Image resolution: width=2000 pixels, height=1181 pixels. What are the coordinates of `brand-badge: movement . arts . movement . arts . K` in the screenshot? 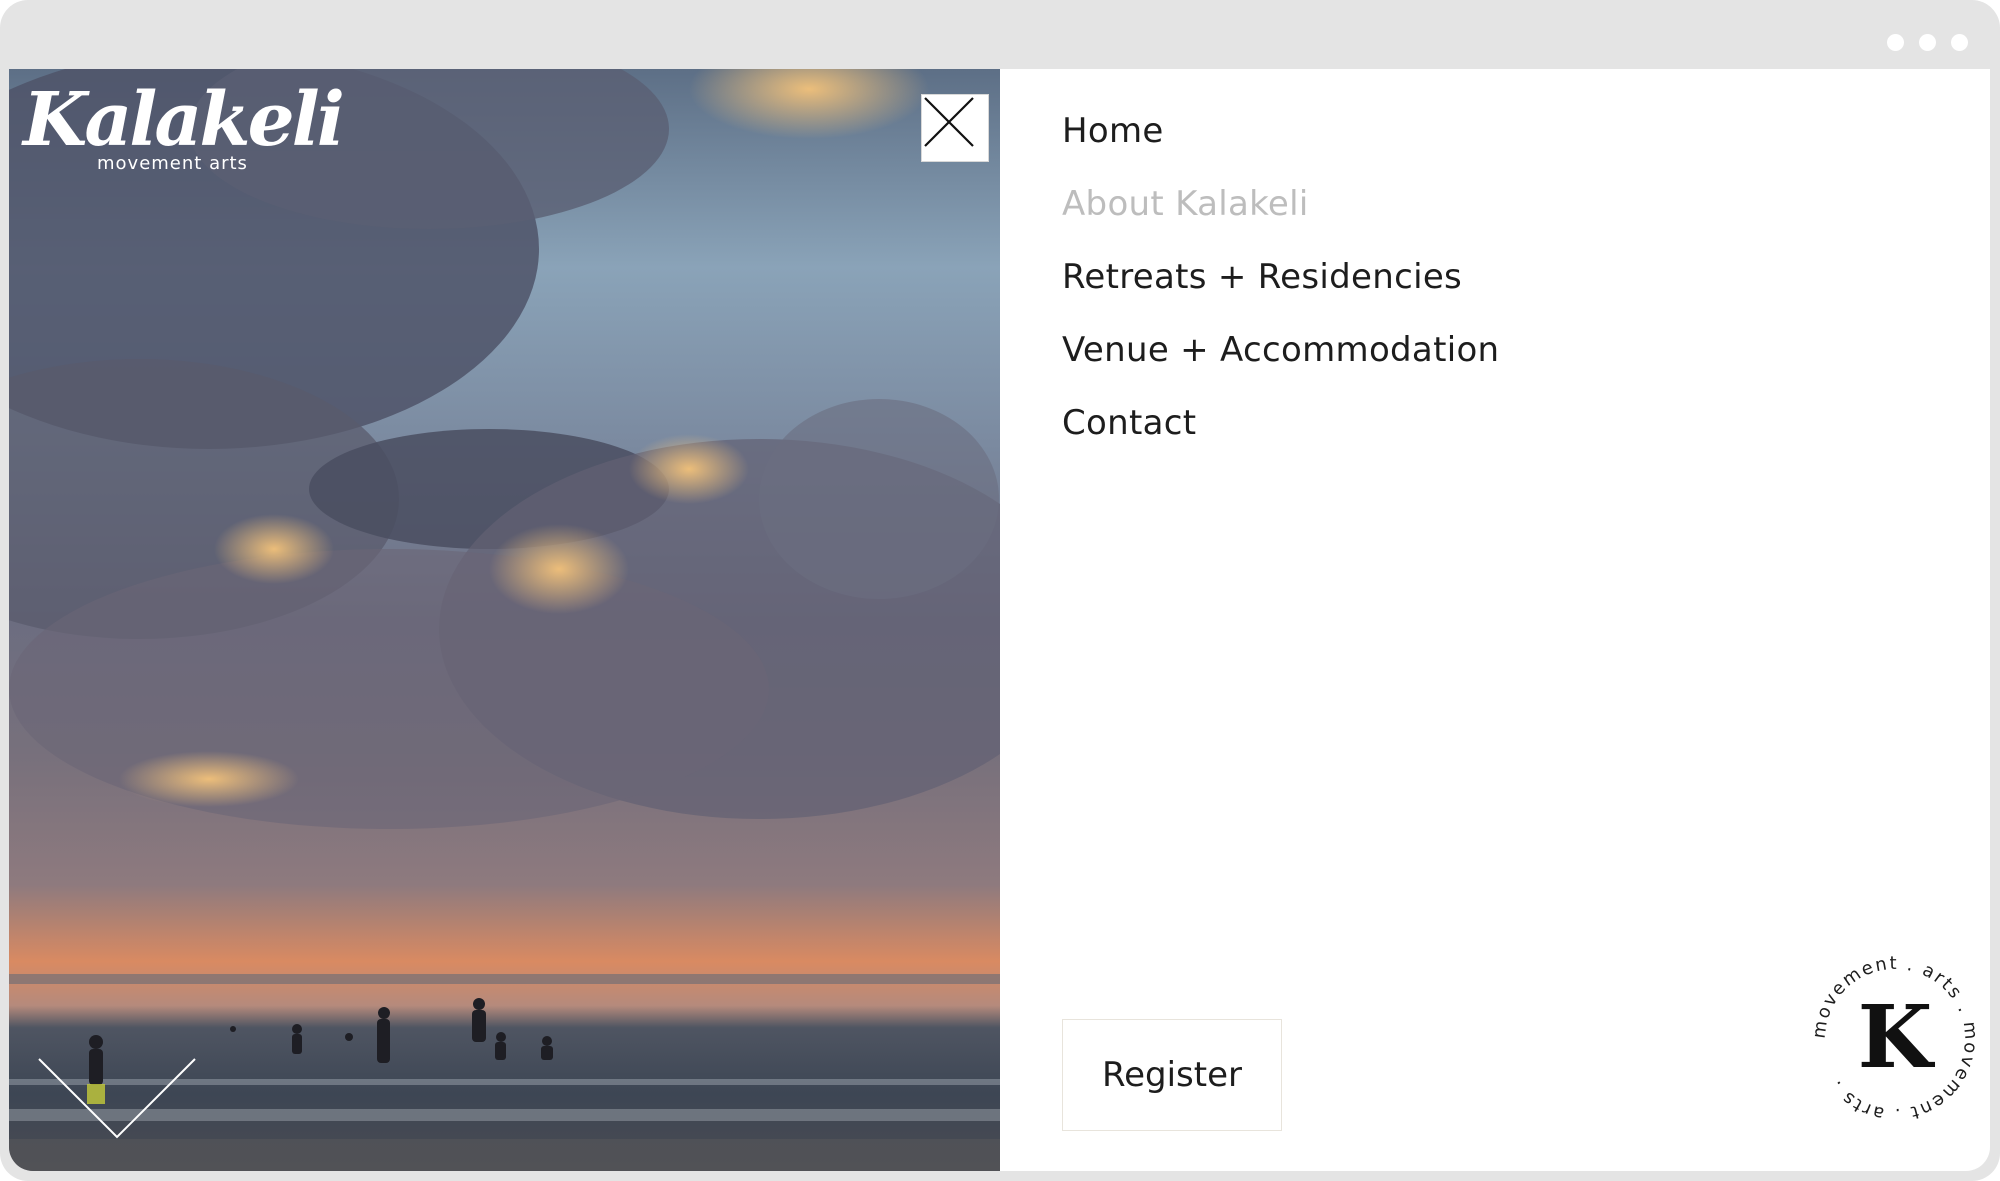 It's located at (1895, 1039).